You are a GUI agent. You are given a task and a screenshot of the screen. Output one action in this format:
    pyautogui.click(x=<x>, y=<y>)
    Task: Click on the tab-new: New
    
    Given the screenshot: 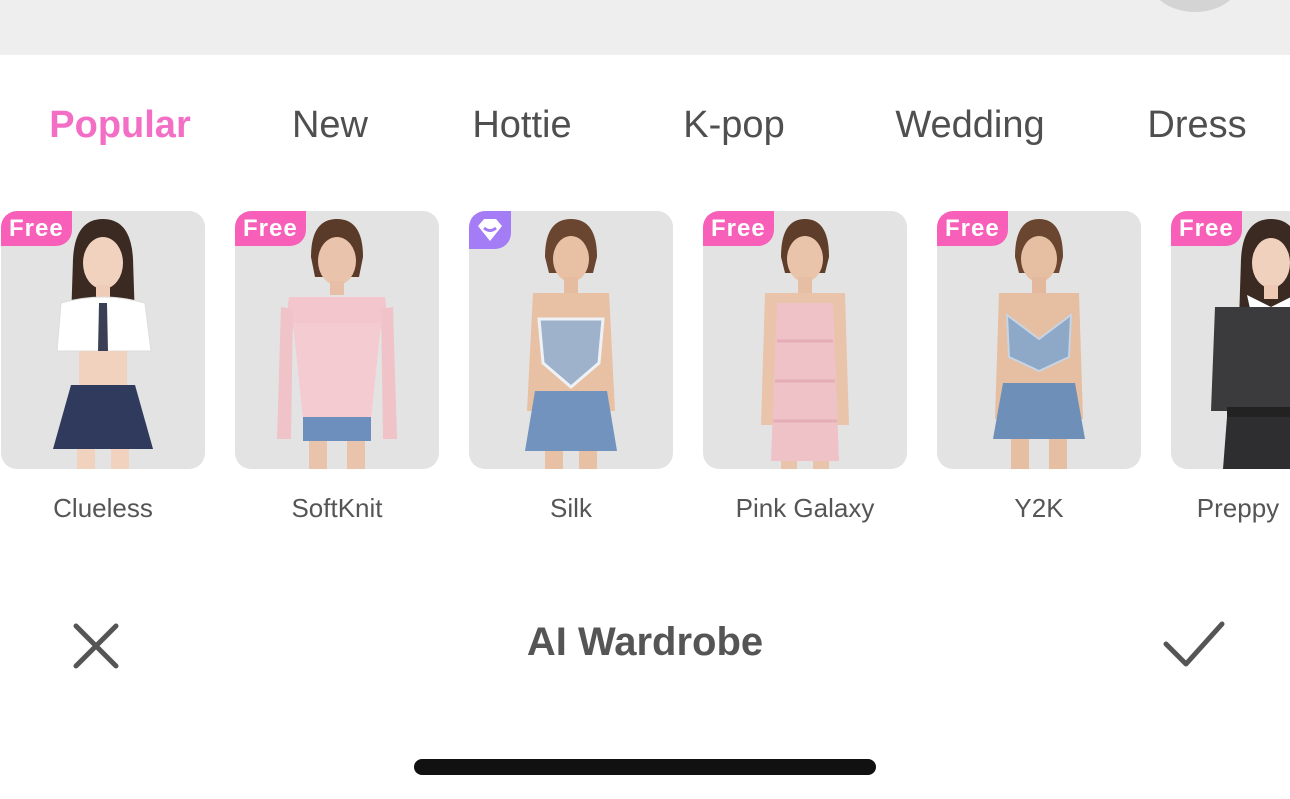 What is the action you would take?
    pyautogui.click(x=330, y=125)
    